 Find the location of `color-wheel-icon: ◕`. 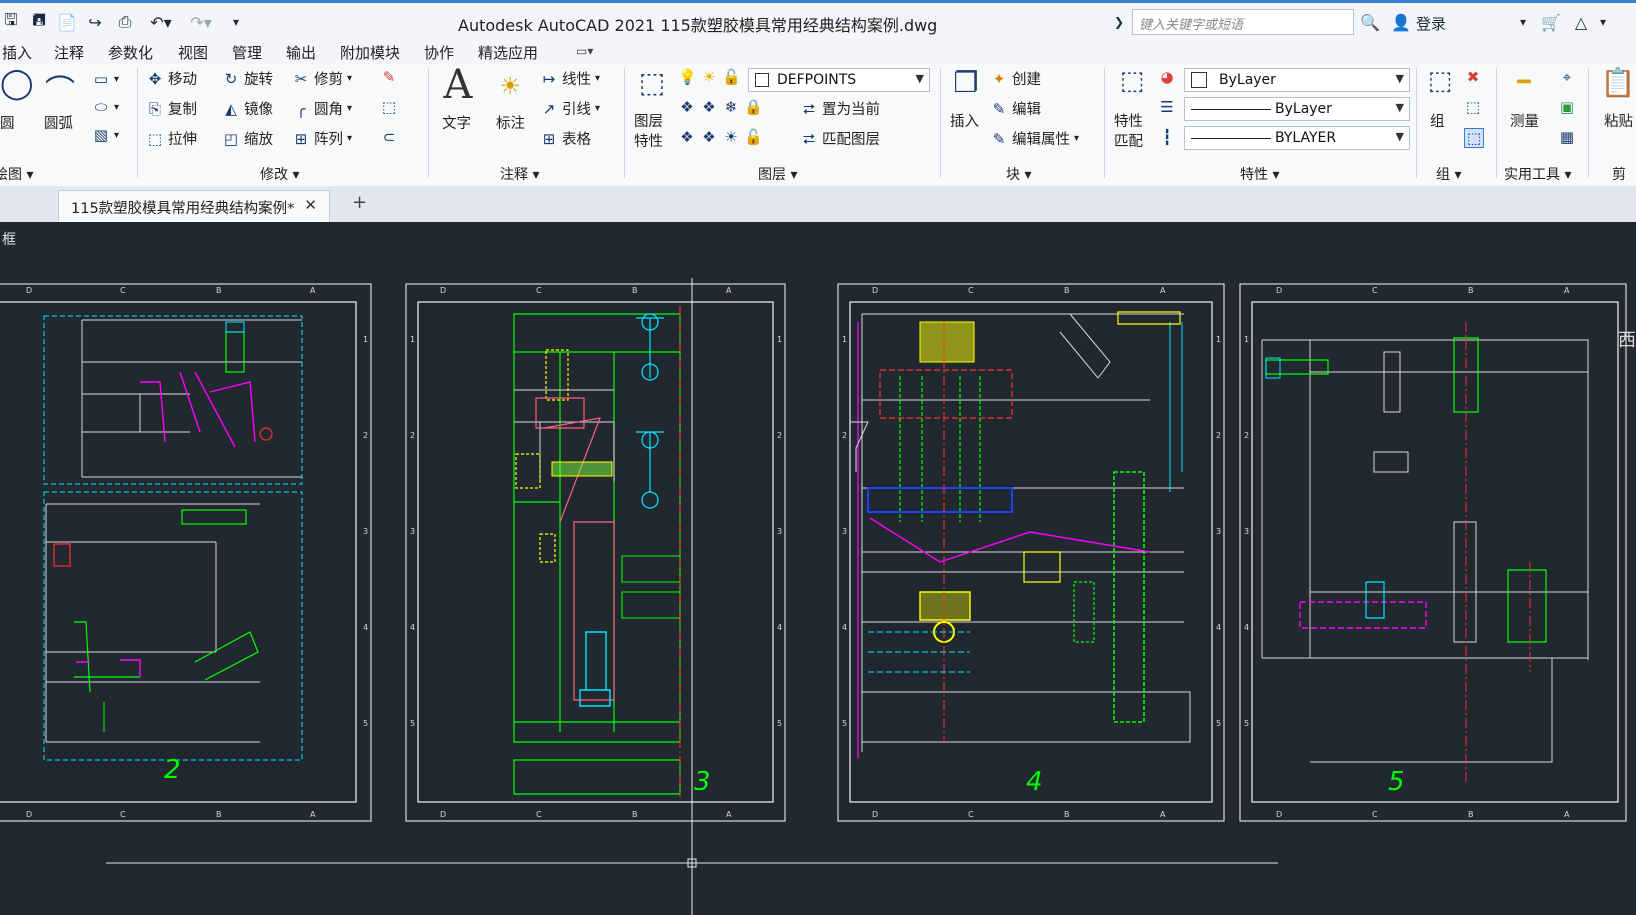

color-wheel-icon: ◕ is located at coordinates (1167, 77).